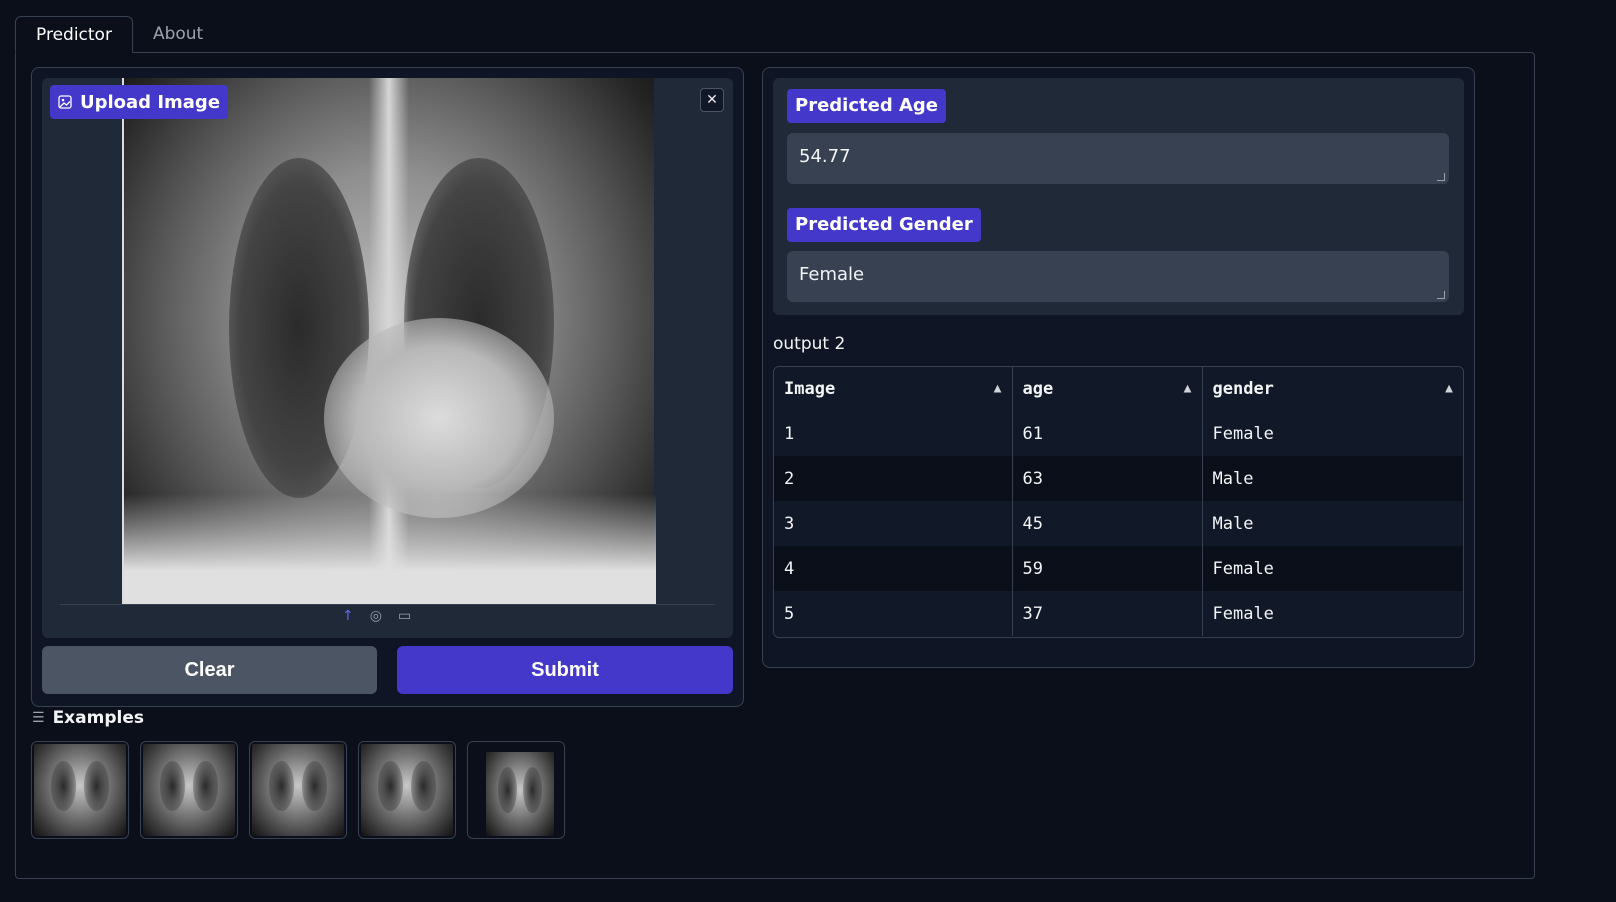  Describe the element at coordinates (1118, 158) in the screenshot. I see `predicted-age-field: 54.77` at that location.